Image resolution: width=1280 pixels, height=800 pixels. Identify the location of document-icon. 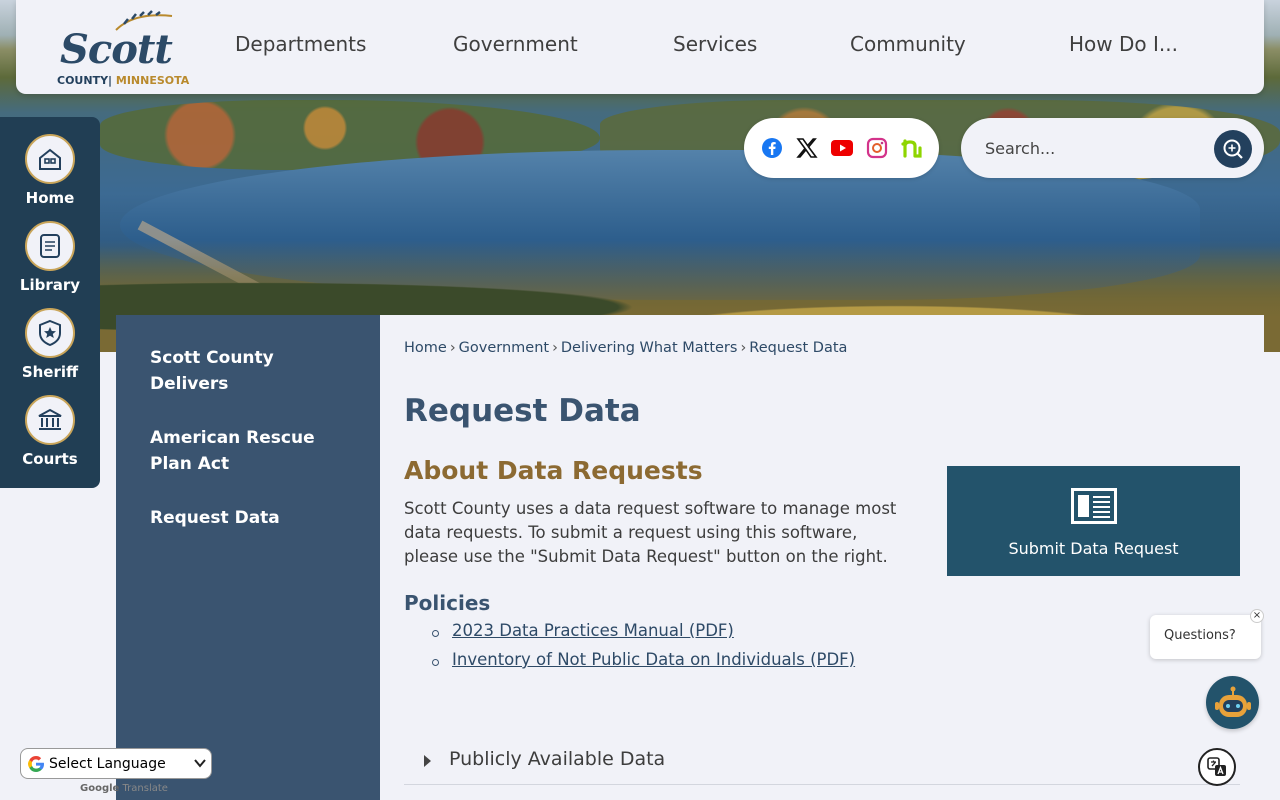
(1094, 506).